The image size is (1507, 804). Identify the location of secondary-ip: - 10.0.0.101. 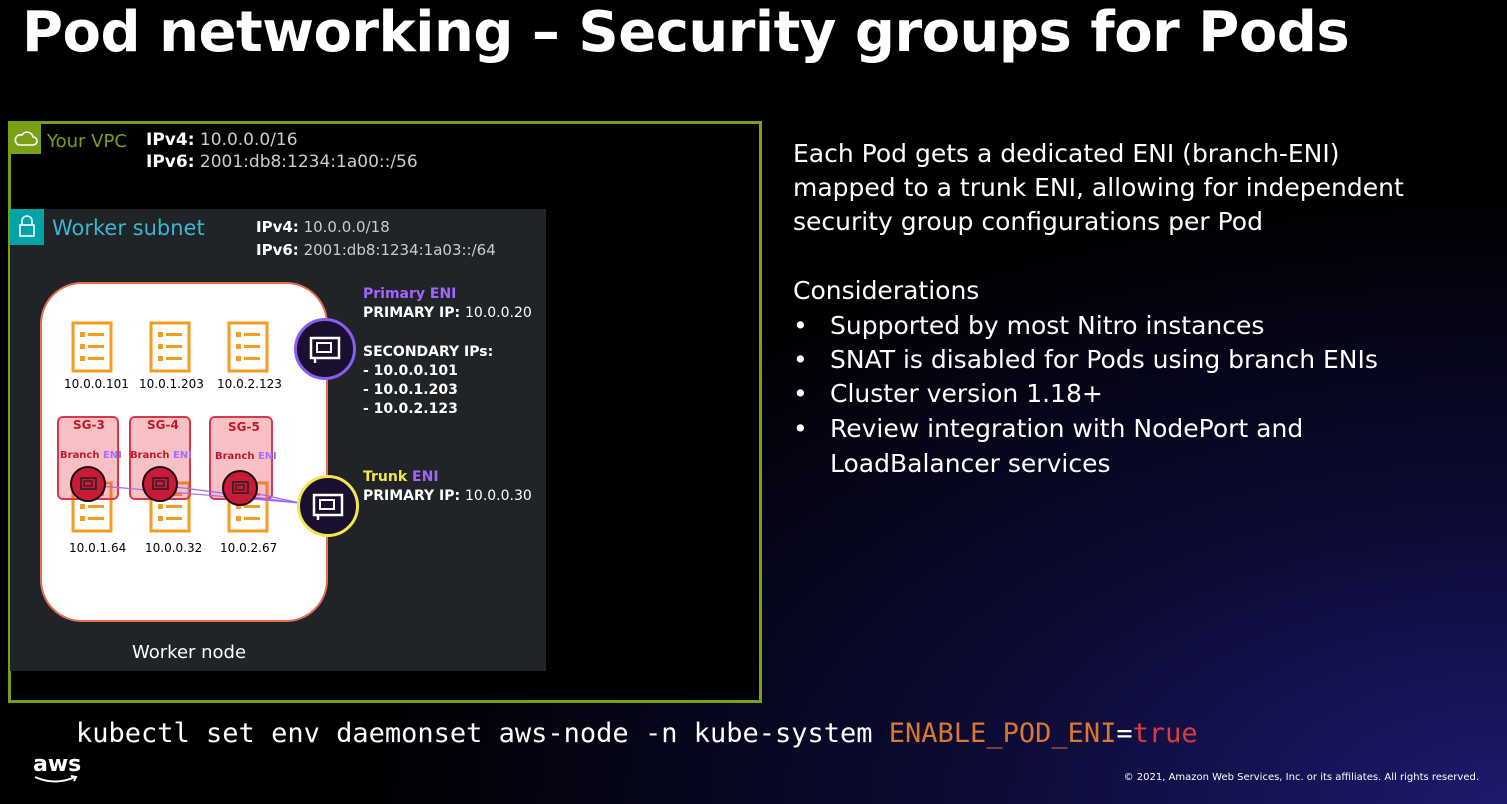
(410, 371).